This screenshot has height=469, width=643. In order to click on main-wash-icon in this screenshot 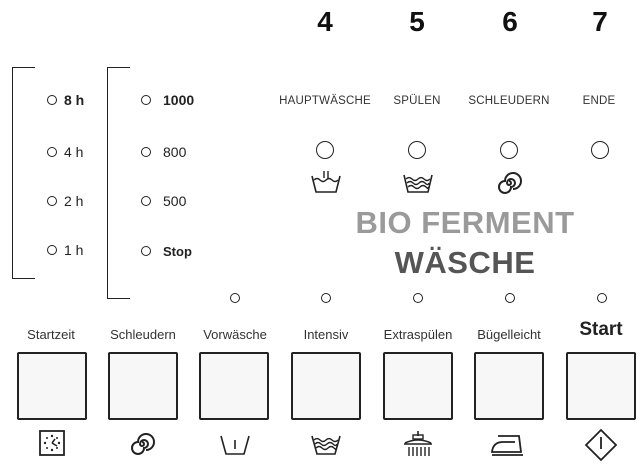, I will do `click(326, 182)`.